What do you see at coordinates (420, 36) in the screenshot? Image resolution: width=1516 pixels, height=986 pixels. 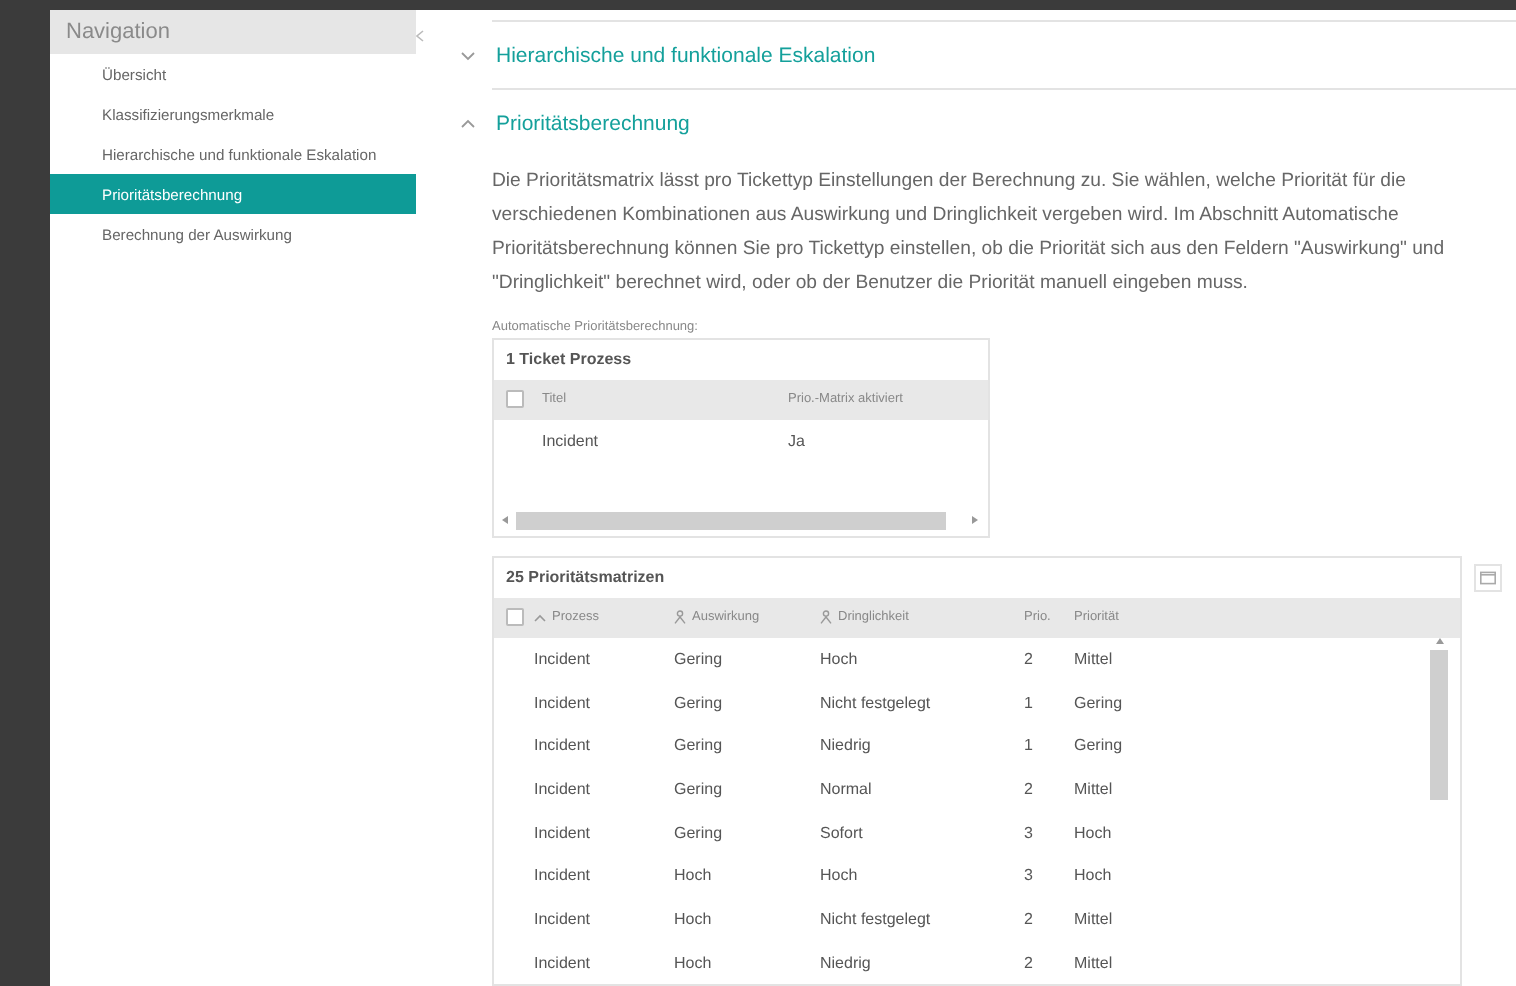 I see `collapse-icon` at bounding box center [420, 36].